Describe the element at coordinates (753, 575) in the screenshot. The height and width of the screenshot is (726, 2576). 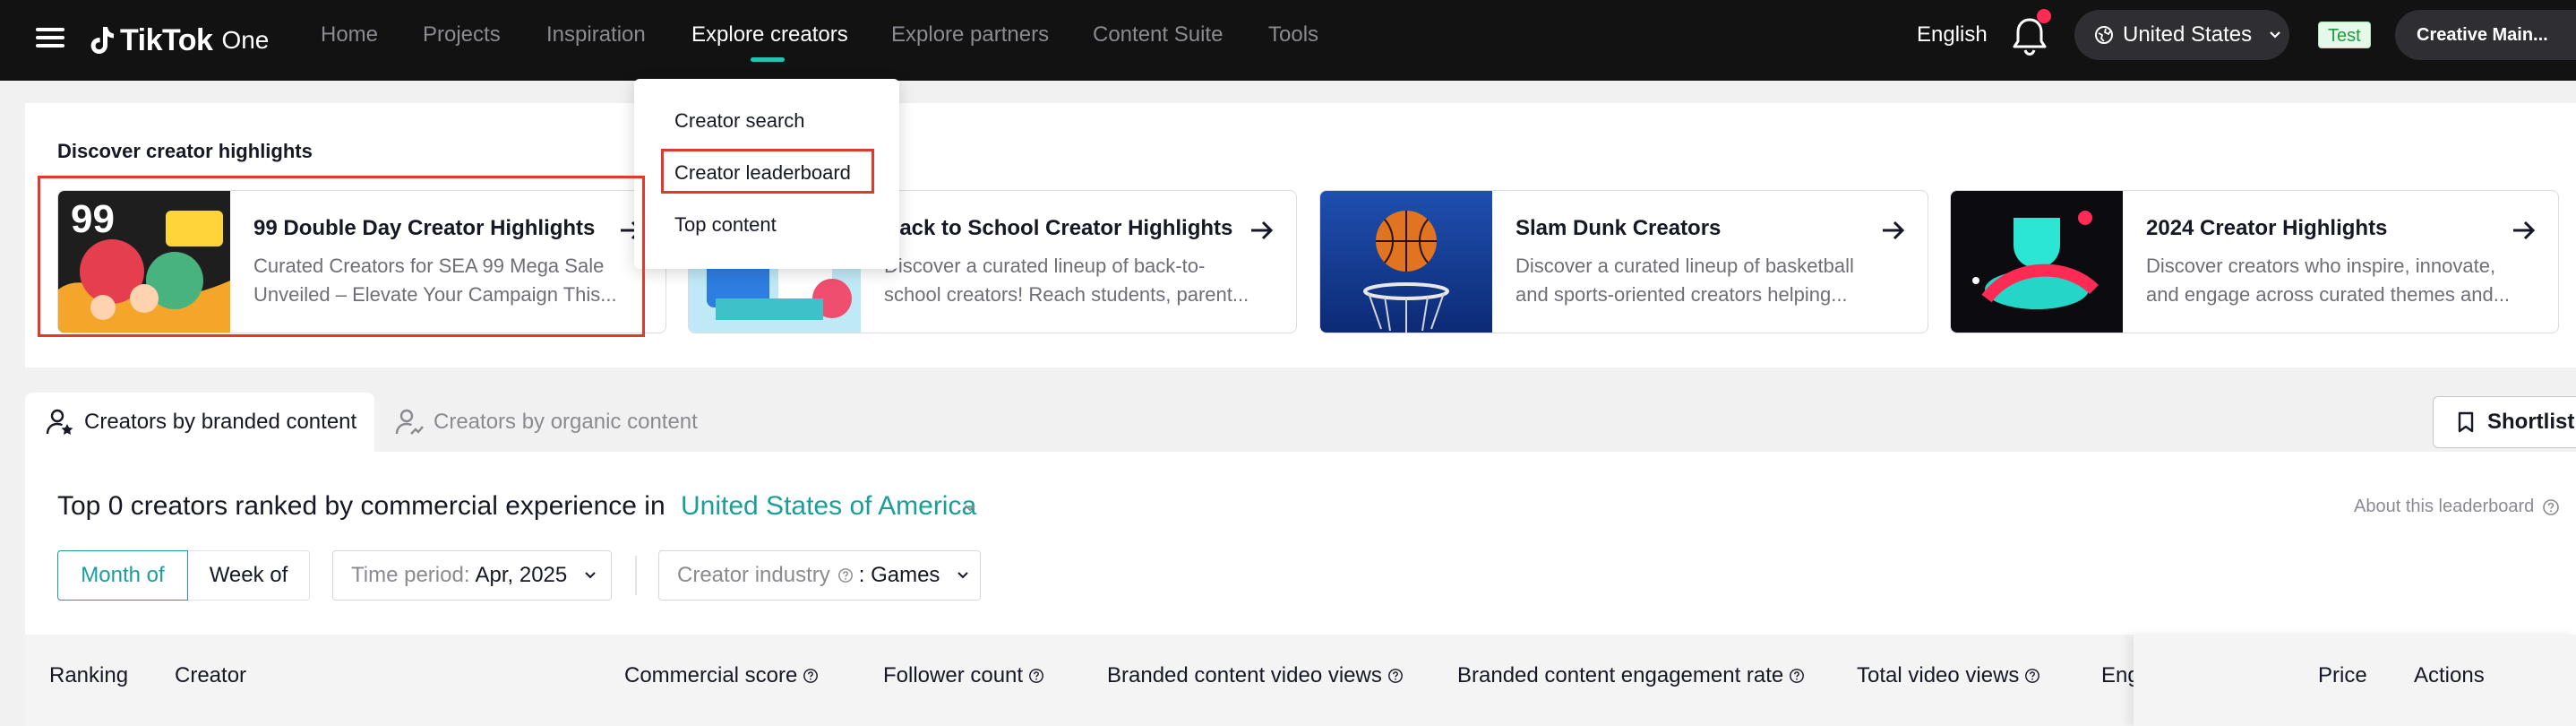
I see `industry-label: Creator industry` at that location.